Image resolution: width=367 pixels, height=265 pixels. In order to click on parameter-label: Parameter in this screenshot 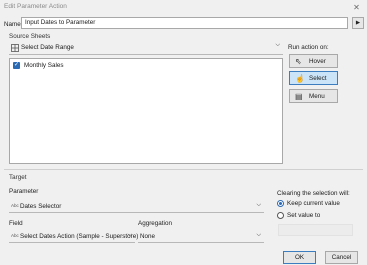, I will do `click(24, 191)`.